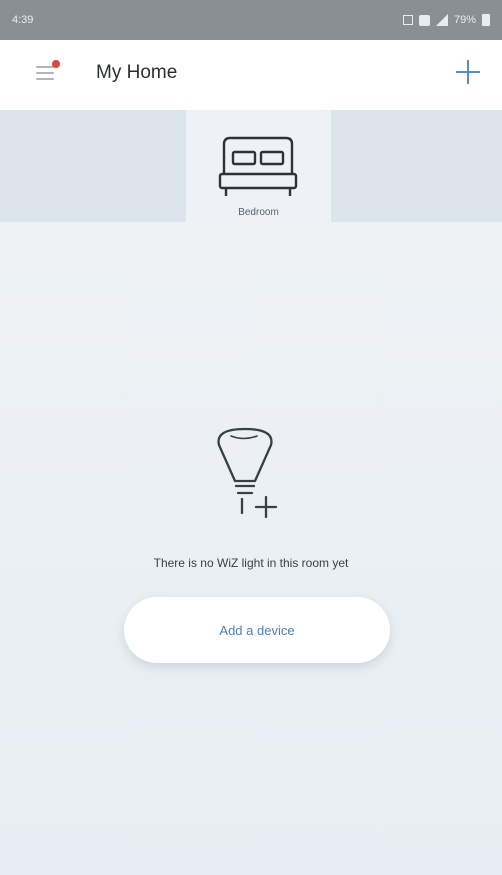 Image resolution: width=502 pixels, height=875 pixels. What do you see at coordinates (48, 70) in the screenshot?
I see `menu-icon` at bounding box center [48, 70].